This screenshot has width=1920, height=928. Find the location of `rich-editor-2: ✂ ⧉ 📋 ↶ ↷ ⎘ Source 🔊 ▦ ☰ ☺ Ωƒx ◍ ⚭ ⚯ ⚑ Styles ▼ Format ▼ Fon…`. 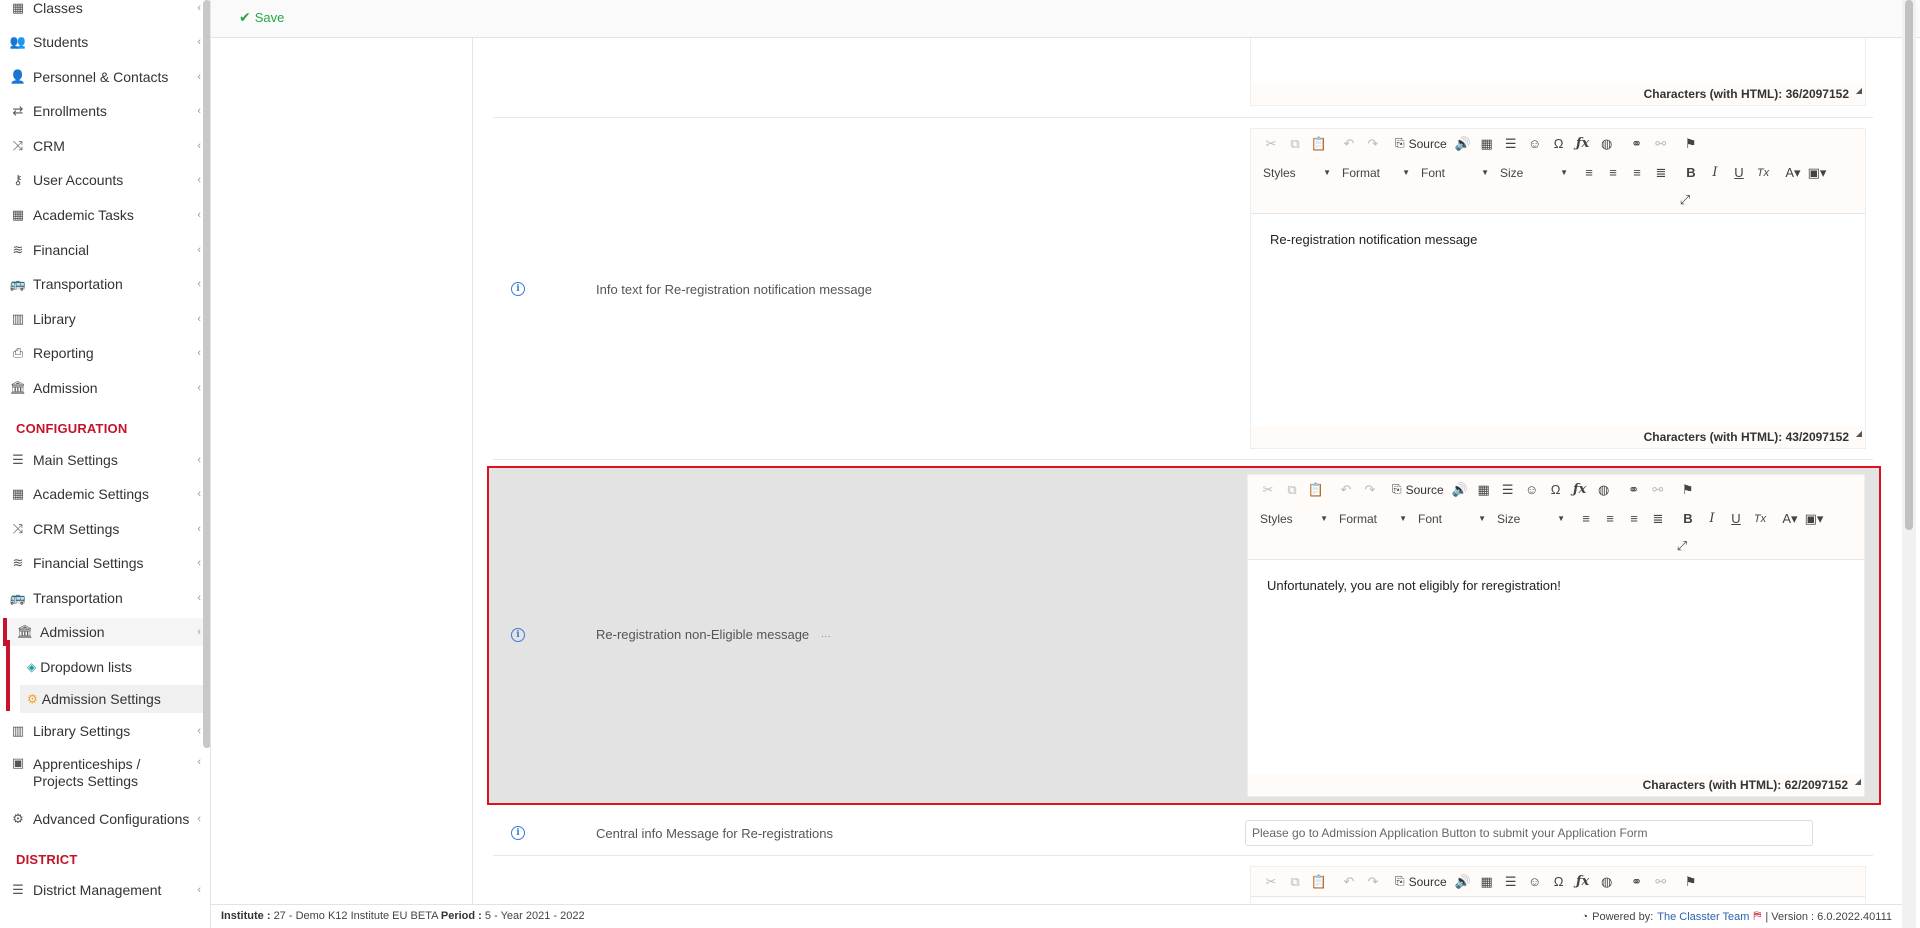

rich-editor-2: ✂ ⧉ 📋 ↶ ↷ ⎘ Source 🔊 ▦ ☰ ☺ Ωƒx ◍ ⚭ ⚯ ⚑ Styles ▼ Format ▼ Fon… is located at coordinates (1558, 288).